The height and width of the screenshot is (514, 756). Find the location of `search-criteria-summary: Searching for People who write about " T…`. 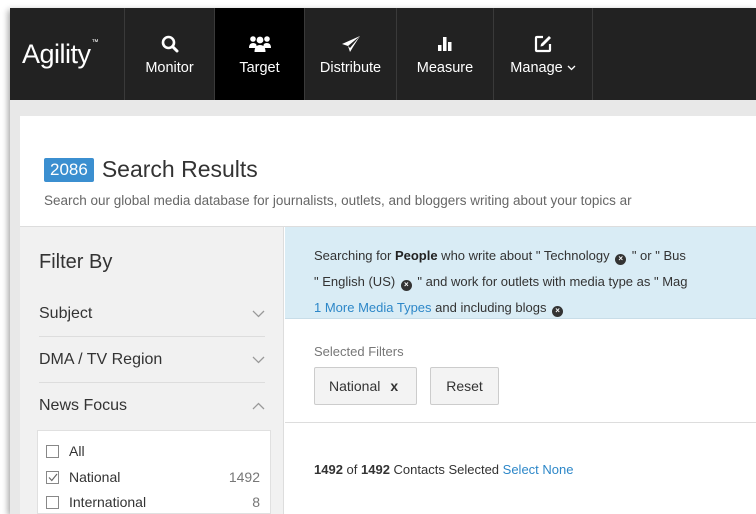

search-criteria-summary: Searching for People who write about " T… is located at coordinates (520, 273).